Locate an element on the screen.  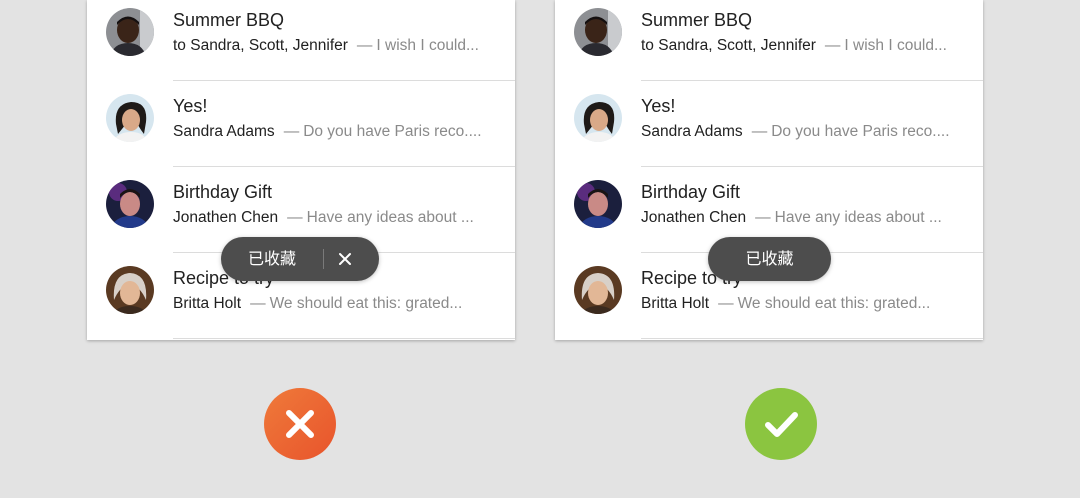
snackbar-divider is located at coordinates (323, 259).